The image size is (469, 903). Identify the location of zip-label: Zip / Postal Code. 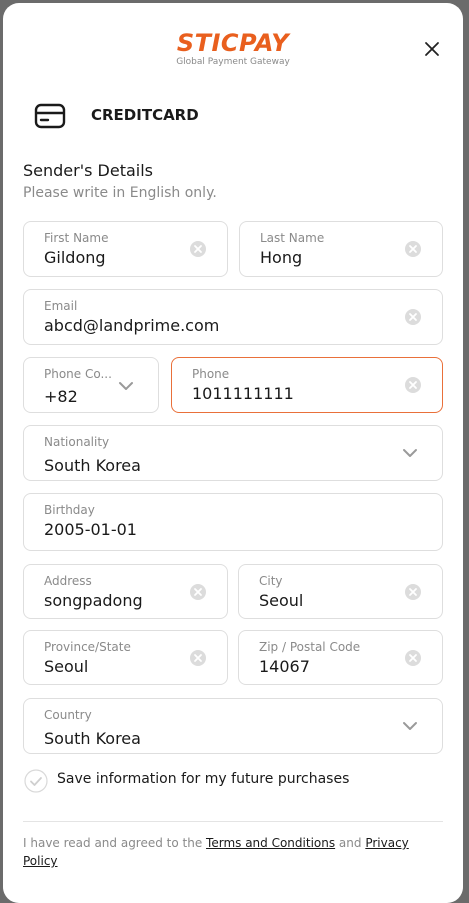
(310, 647).